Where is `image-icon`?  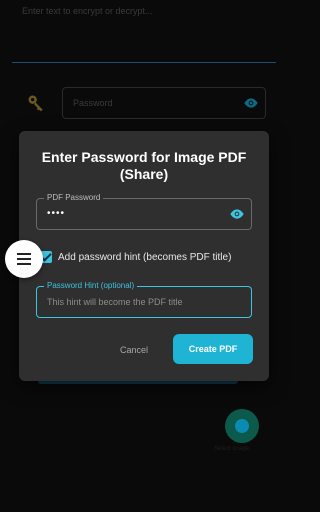 image-icon is located at coordinates (242, 426).